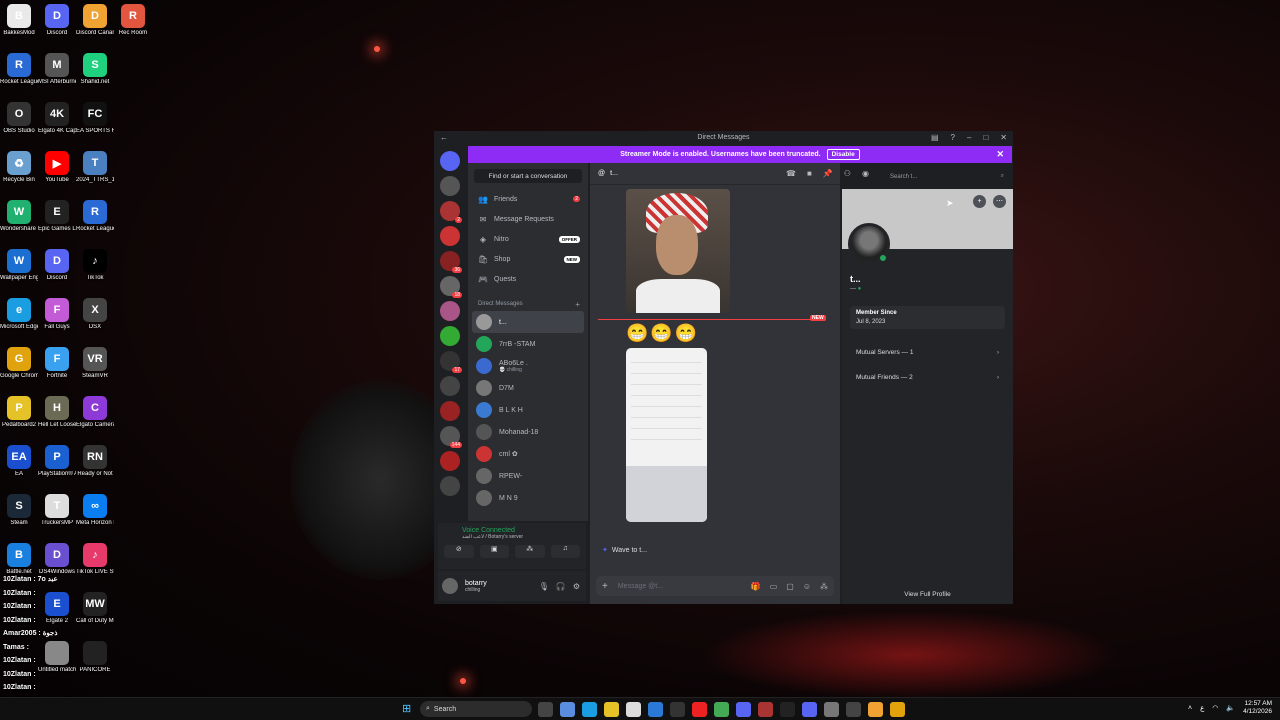 This screenshot has width=1280, height=720. What do you see at coordinates (95, 363) in the screenshot?
I see `desktop-shortcut: VR SteamVR` at bounding box center [95, 363].